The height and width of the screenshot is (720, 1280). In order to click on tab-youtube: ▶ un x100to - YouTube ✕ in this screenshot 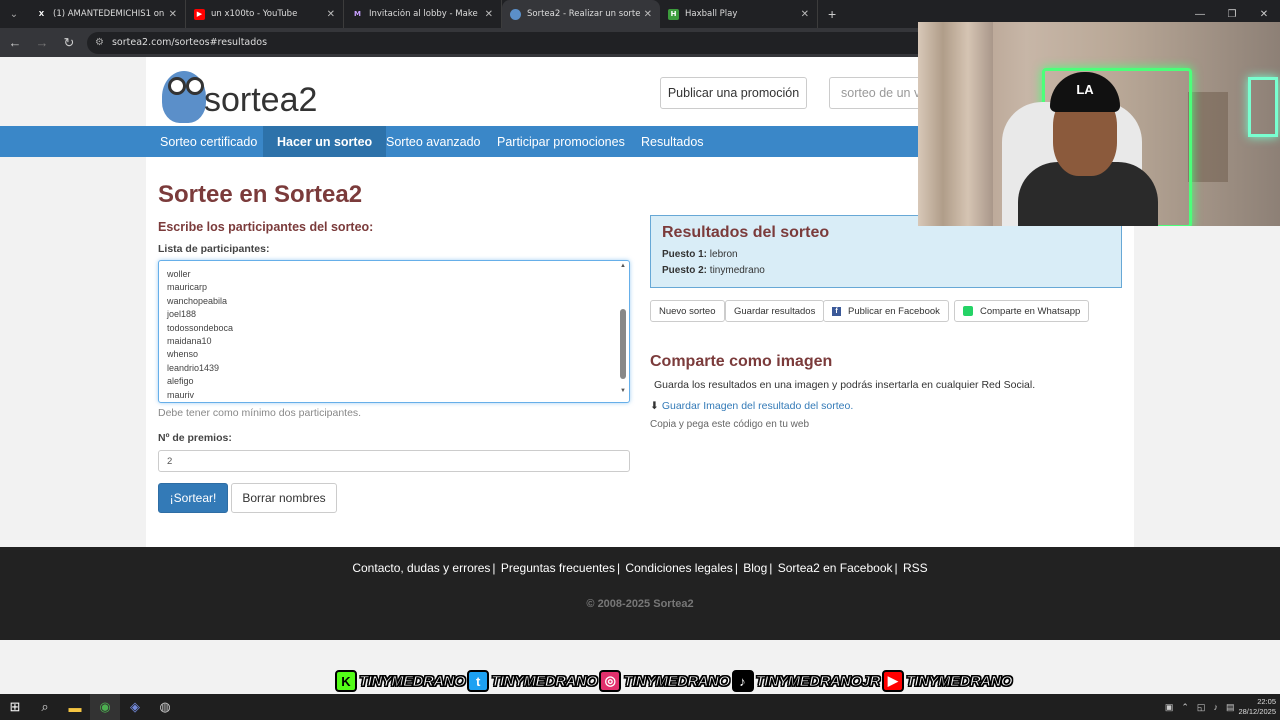, I will do `click(265, 14)`.